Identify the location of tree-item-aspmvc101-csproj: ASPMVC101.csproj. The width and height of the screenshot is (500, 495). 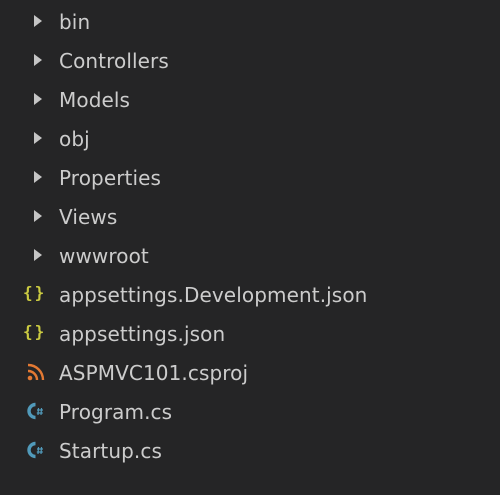
(250, 372).